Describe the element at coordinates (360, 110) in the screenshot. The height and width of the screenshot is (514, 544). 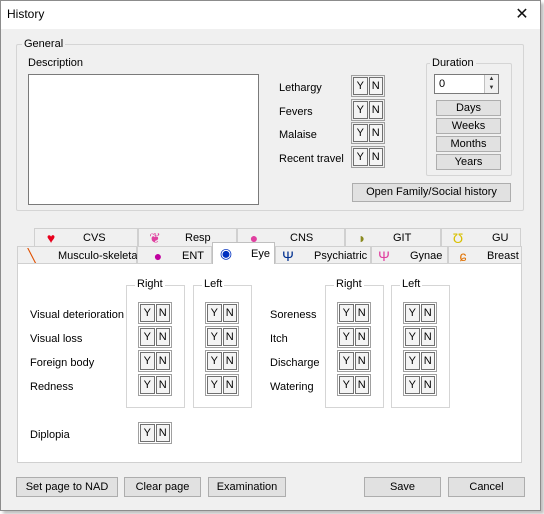
I see `fevers-yes-button: Y` at that location.